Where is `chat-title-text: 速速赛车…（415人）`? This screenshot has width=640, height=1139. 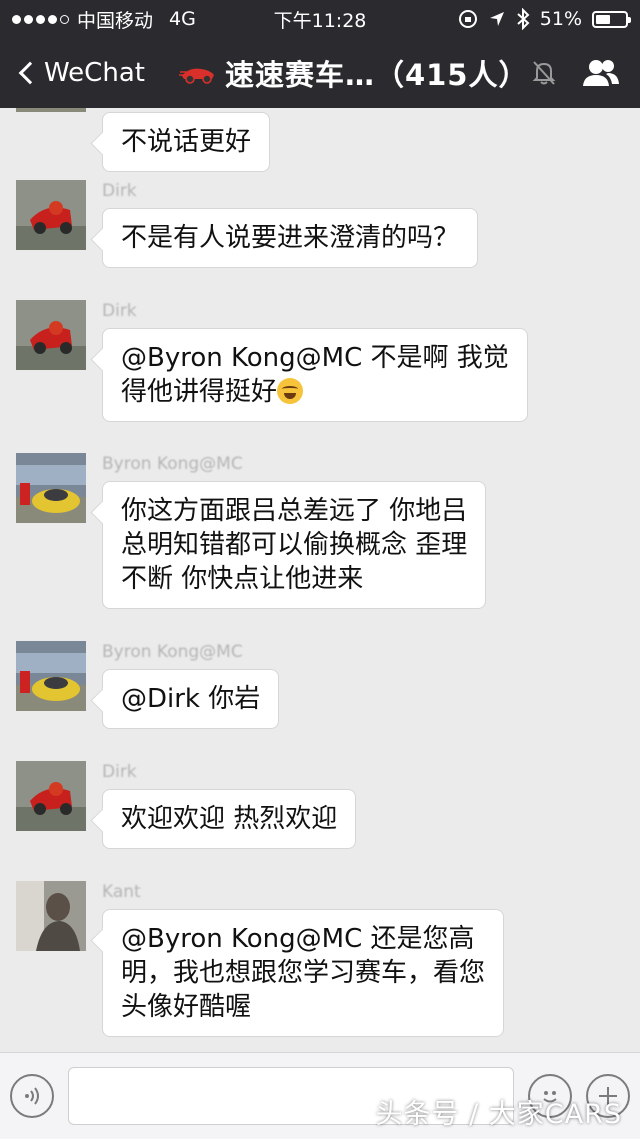 chat-title-text: 速速赛车…（415人） is located at coordinates (376, 75).